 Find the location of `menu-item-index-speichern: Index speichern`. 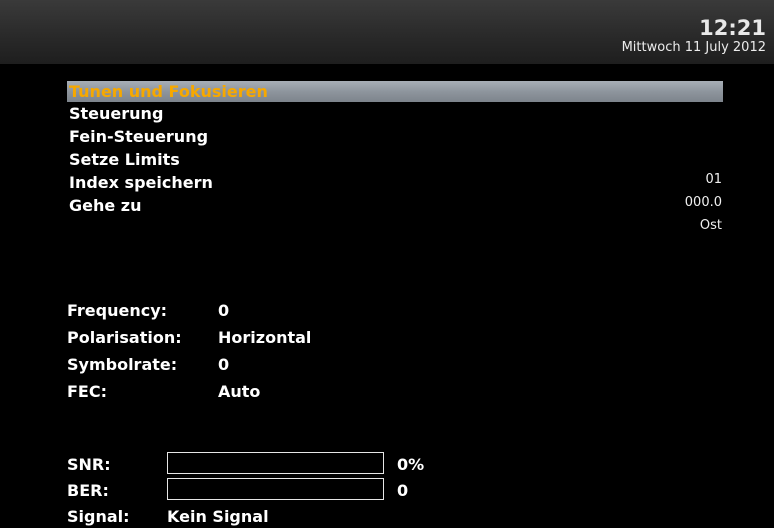

menu-item-index-speichern: Index speichern is located at coordinates (395, 182).